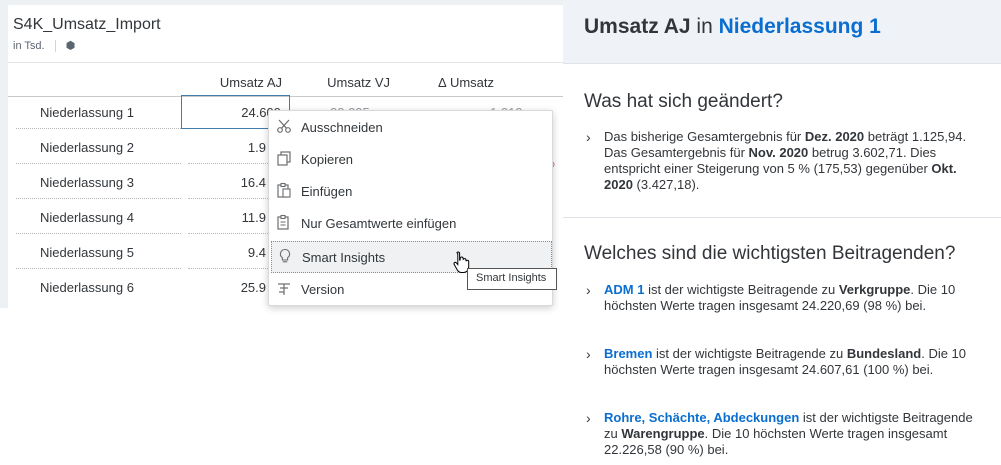 The height and width of the screenshot is (465, 1001). What do you see at coordinates (344, 82) in the screenshot?
I see `column-header-umsatz-vj: Umsatz VJ` at bounding box center [344, 82].